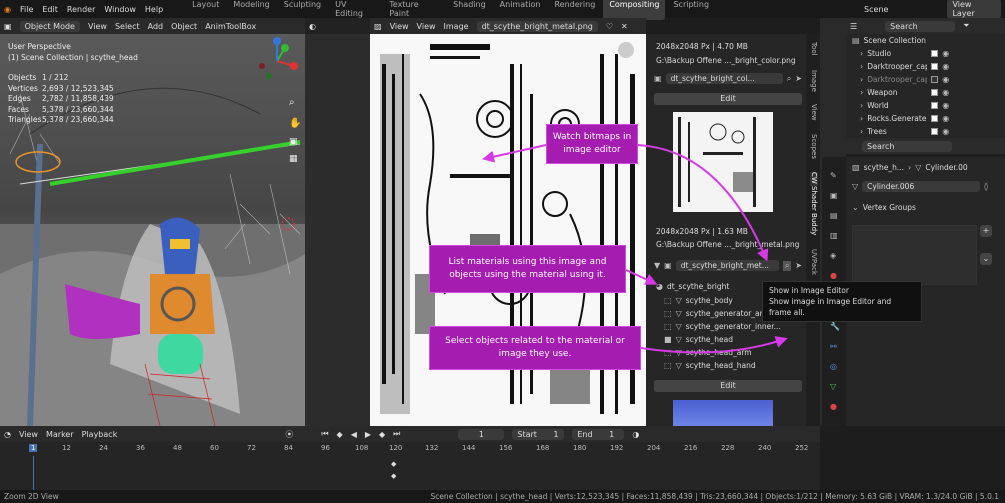 The height and width of the screenshot is (503, 1005). What do you see at coordinates (729, 365) in the screenshot?
I see `list-item: ⬚ ▽ scythe_head_hand` at bounding box center [729, 365].